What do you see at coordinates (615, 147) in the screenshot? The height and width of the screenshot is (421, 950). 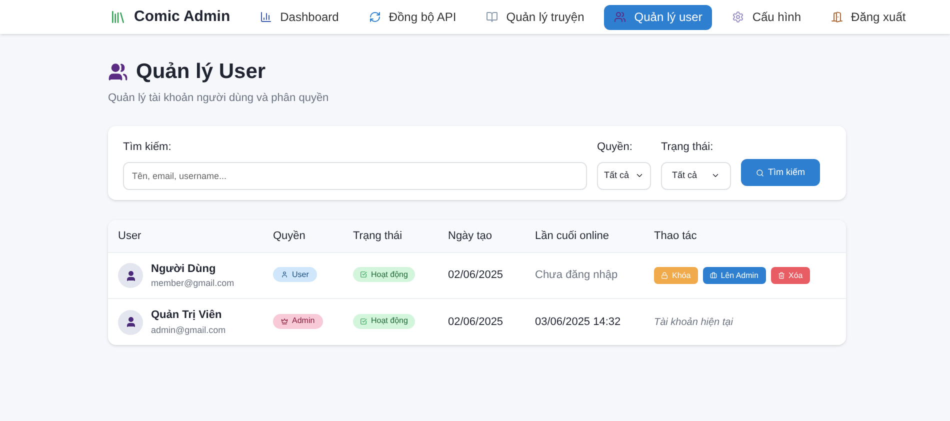 I see `role-label: Quyền:` at bounding box center [615, 147].